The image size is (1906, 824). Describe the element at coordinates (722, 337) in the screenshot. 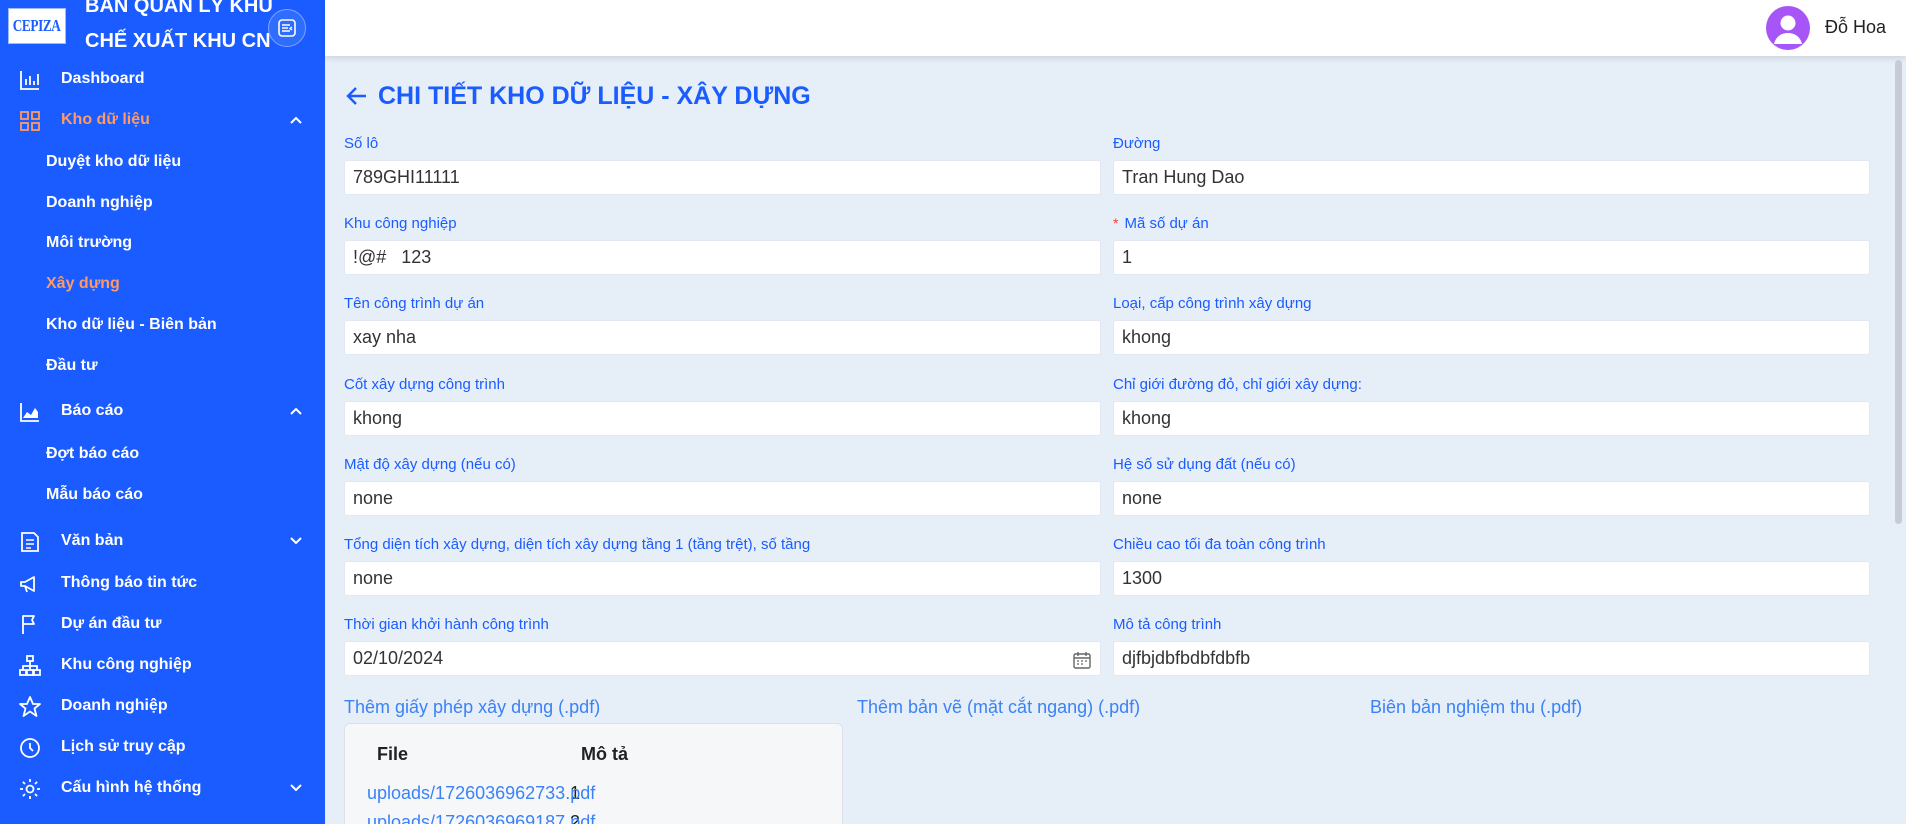

I see `ten-cong-trinh-field: xay nha` at that location.